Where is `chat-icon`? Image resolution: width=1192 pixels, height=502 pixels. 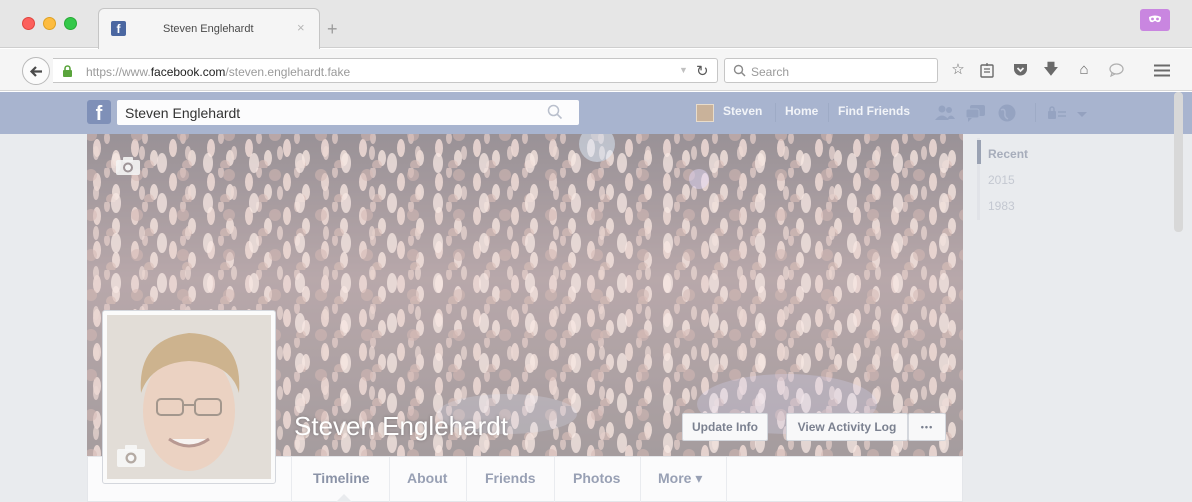
chat-icon is located at coordinates (1116, 70).